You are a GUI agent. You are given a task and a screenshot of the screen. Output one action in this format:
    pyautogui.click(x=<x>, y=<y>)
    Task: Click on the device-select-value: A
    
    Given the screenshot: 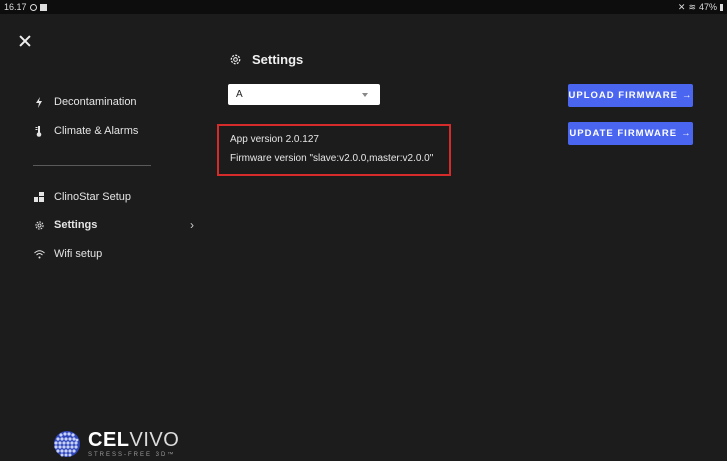 What is the action you would take?
    pyautogui.click(x=239, y=94)
    